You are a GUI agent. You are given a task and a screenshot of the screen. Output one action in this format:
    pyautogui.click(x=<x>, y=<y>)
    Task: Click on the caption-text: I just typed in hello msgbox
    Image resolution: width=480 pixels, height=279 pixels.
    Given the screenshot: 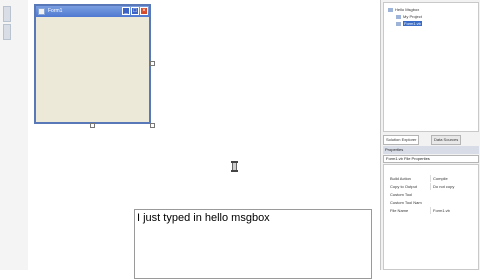 What is the action you would take?
    pyautogui.click(x=203, y=218)
    